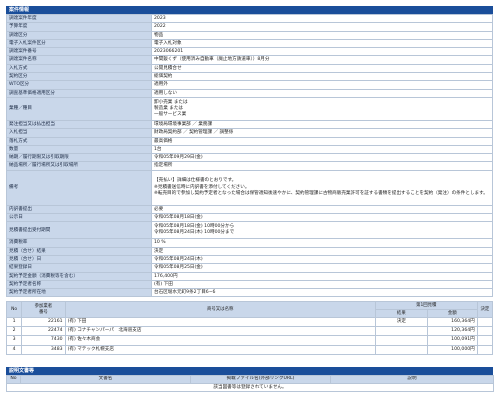 The image size is (500, 405). Describe the element at coordinates (322, 60) in the screenshot. I see `info-value: 中間鈑くず（使用済み自動車（廃止地方鉄道車））8月分` at that location.